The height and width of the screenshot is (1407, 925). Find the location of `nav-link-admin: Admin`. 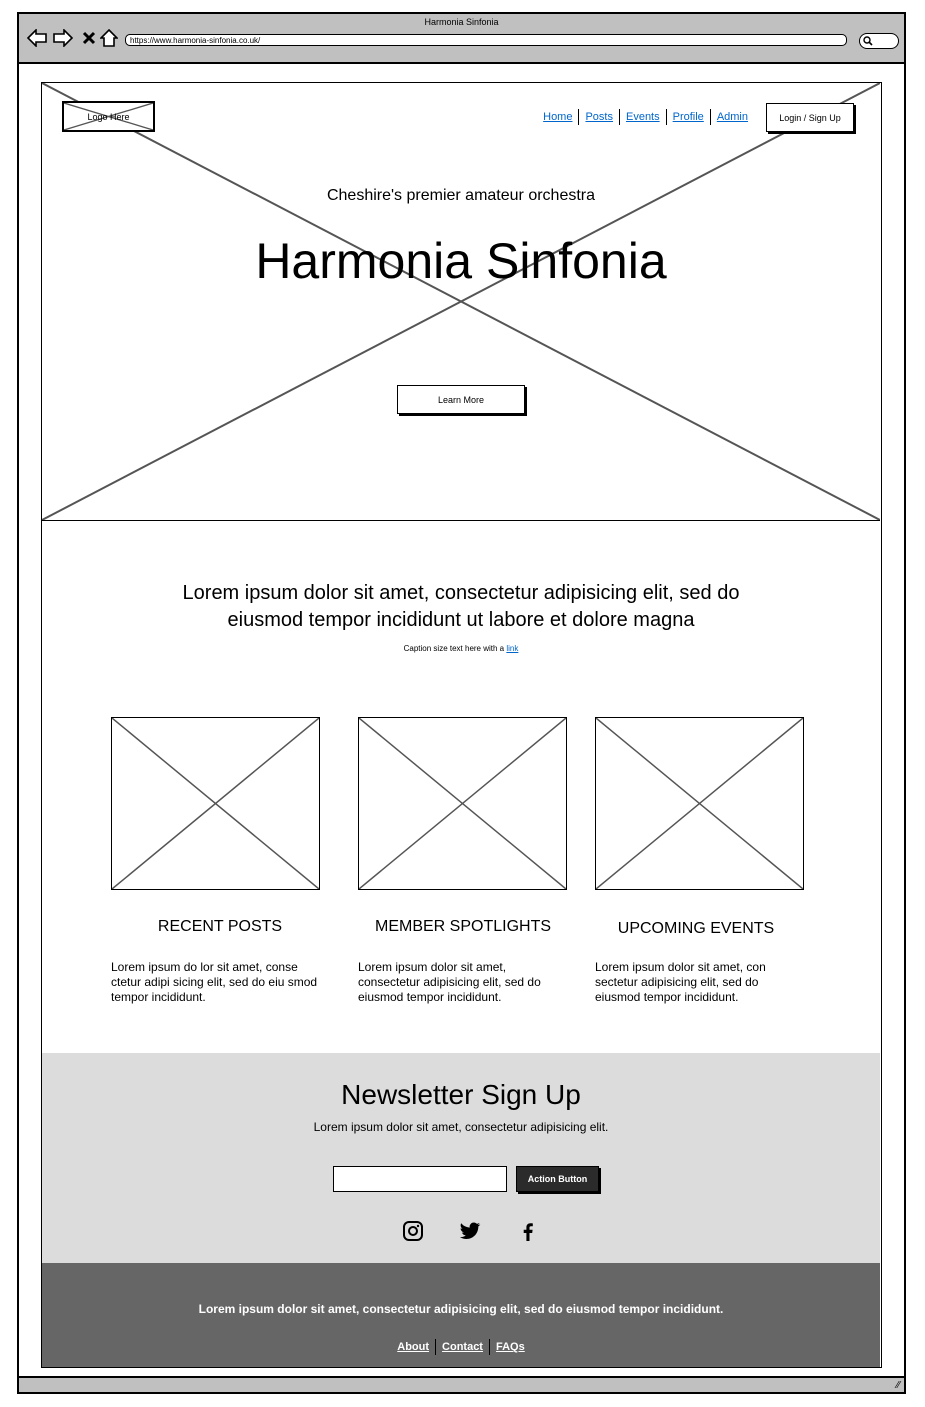

nav-link-admin: Admin is located at coordinates (732, 117).